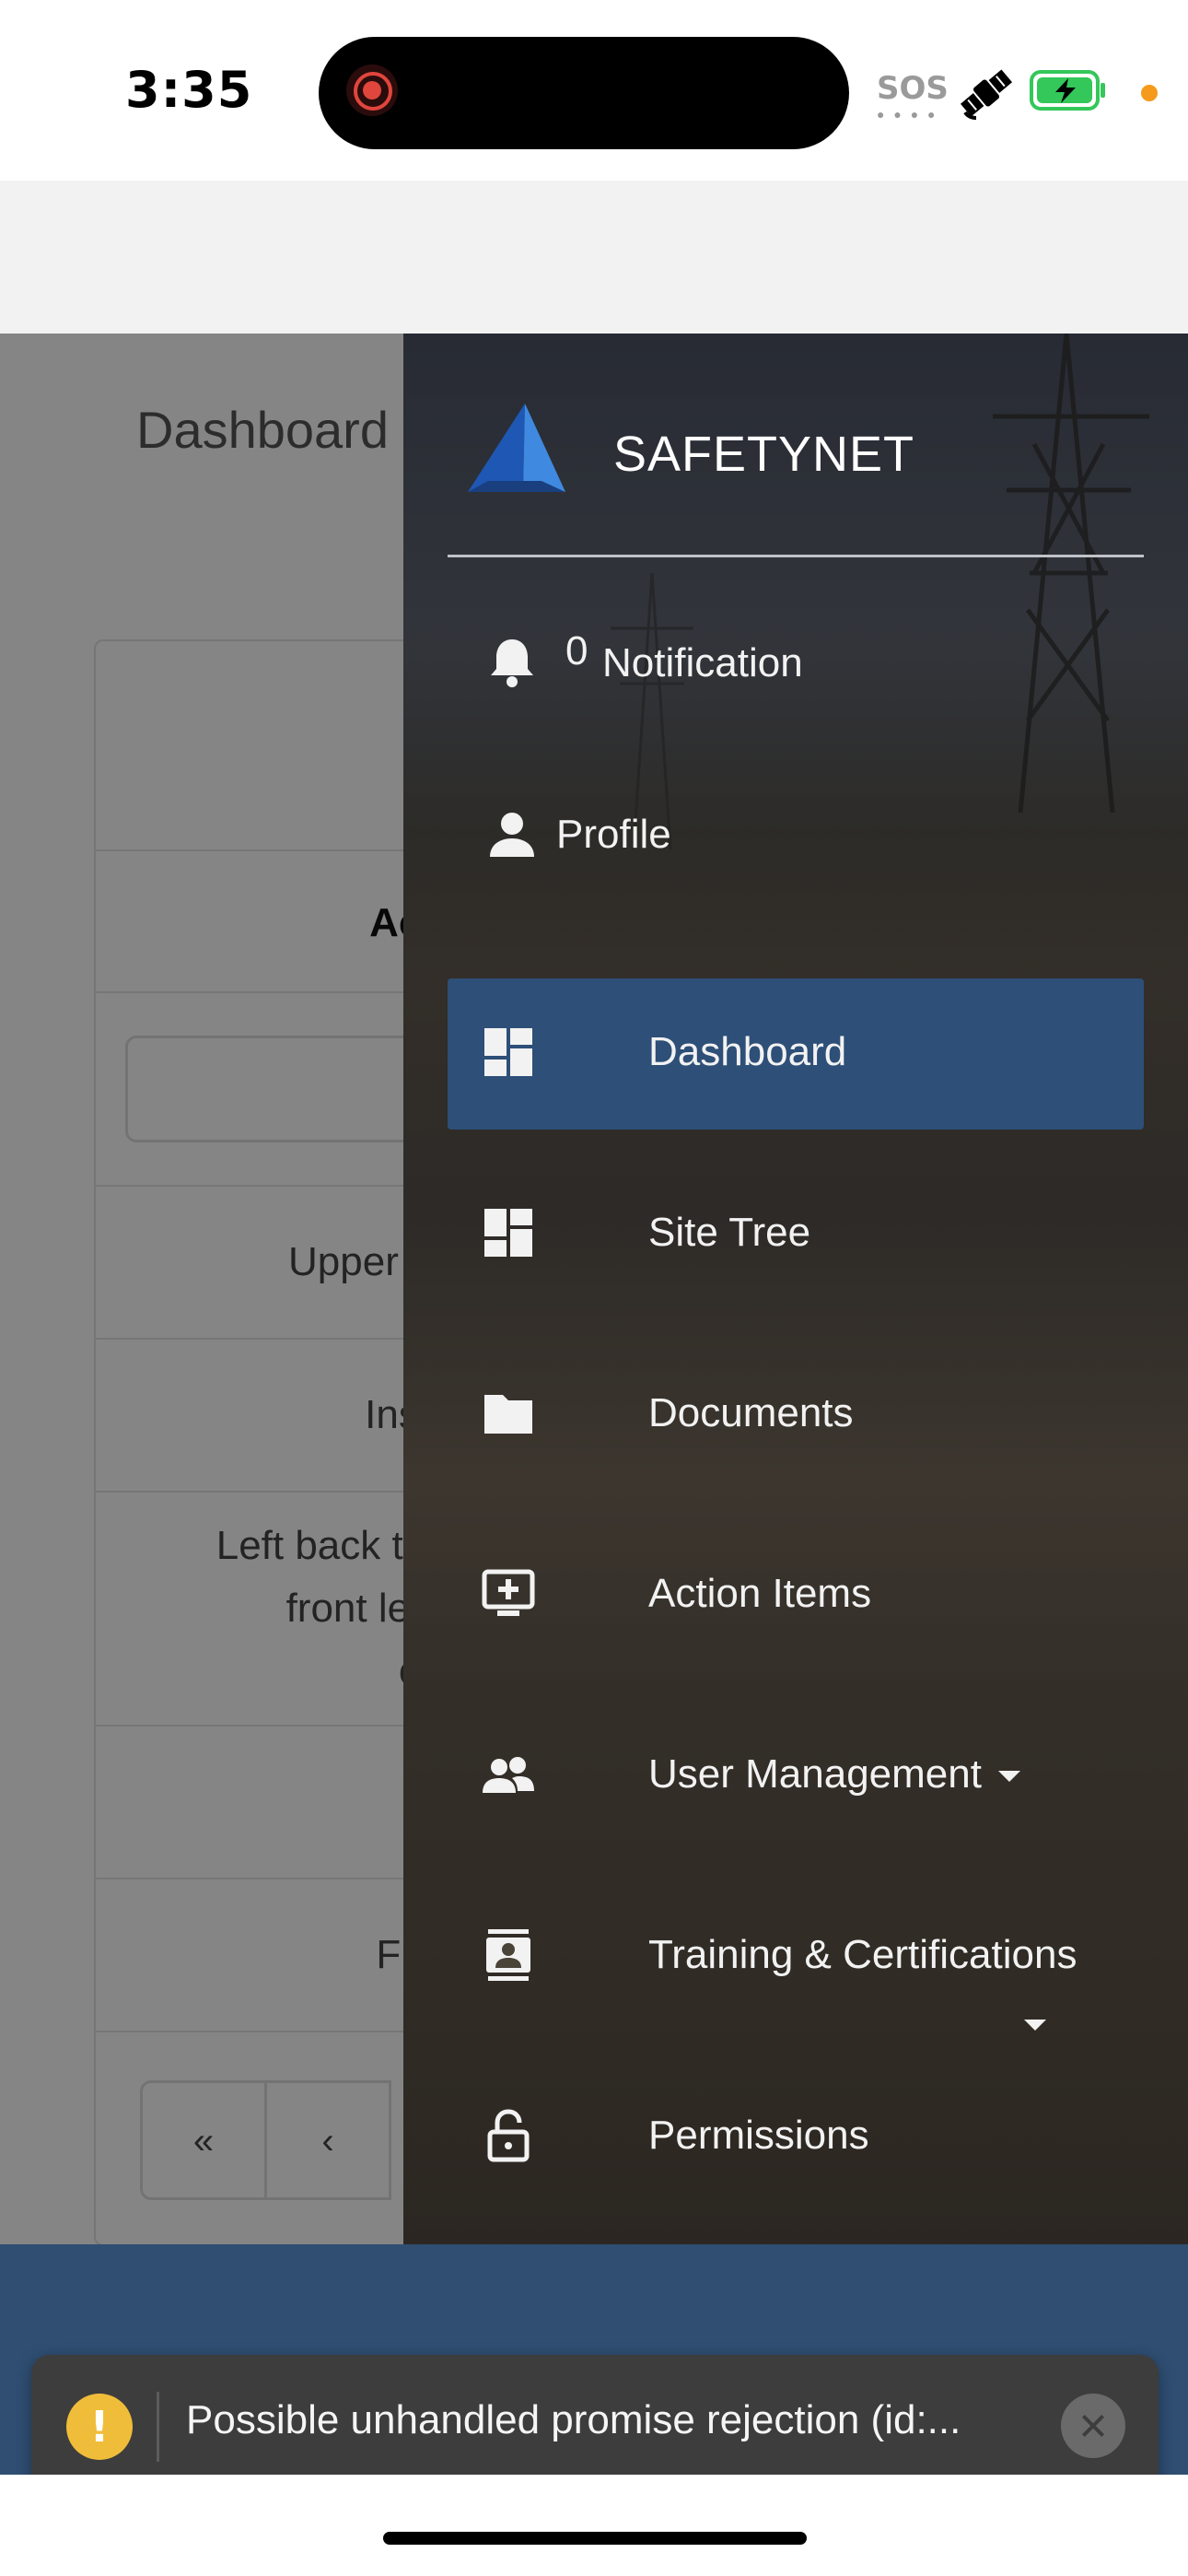  I want to click on nav-item-action-items: Action Items, so click(796, 1595).